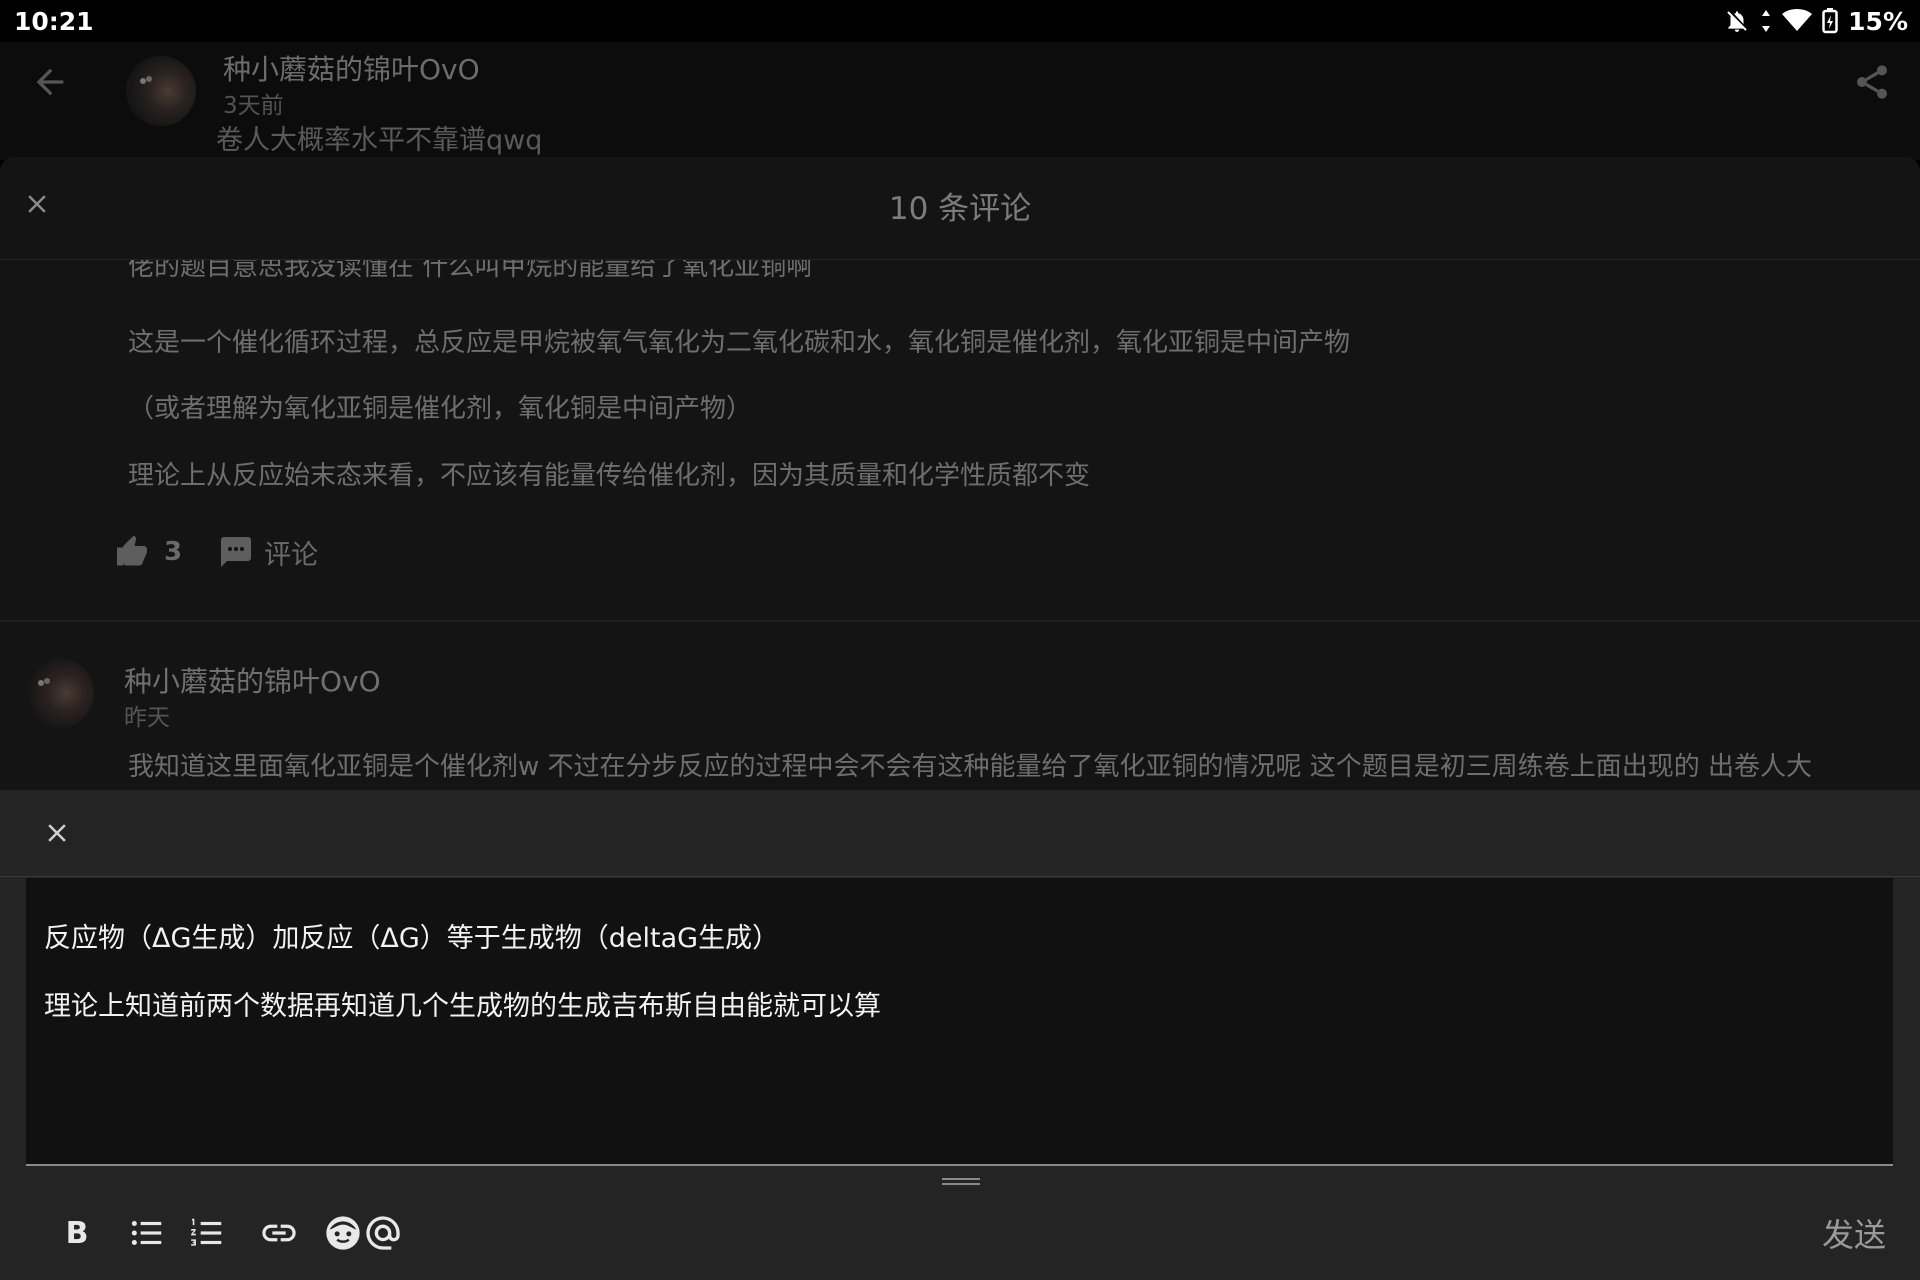 This screenshot has height=1280, width=1920. Describe the element at coordinates (412, 938) in the screenshot. I see `editor-text-line: 反应物（ΔG生成）加反应（ΔG）等于生成物（deltaG生成）` at that location.